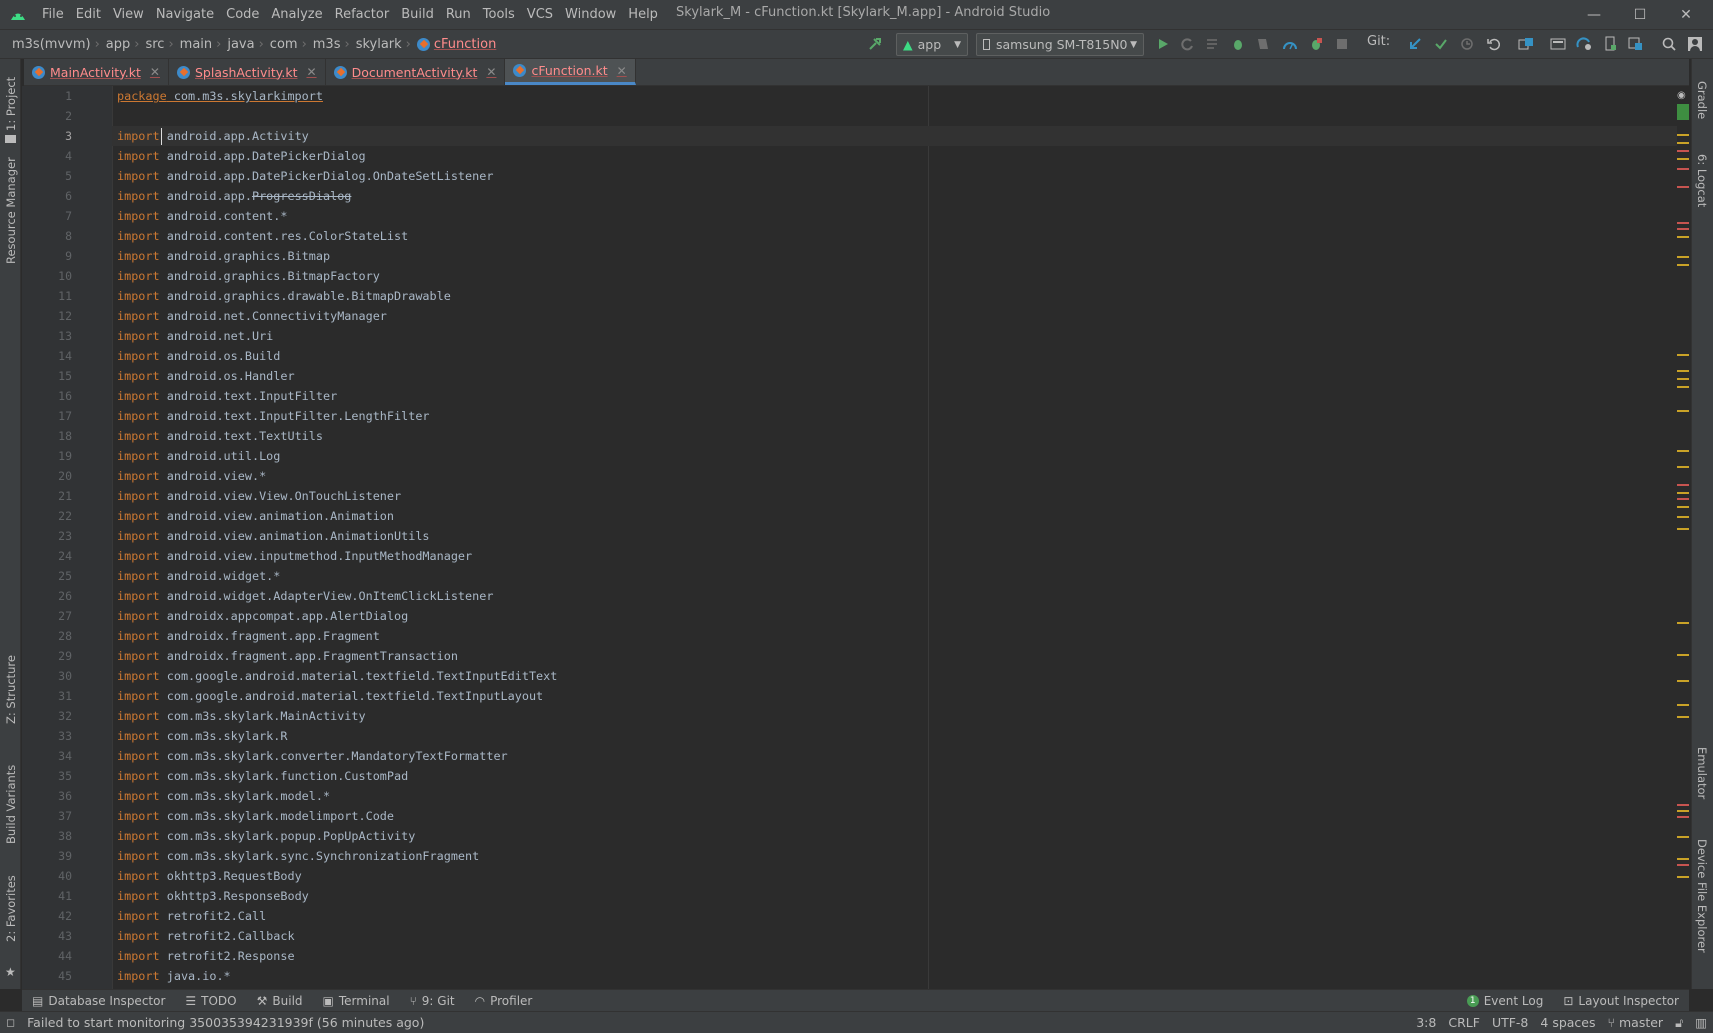  Describe the element at coordinates (1636, 44) in the screenshot. I see `device-manager-icon` at that location.